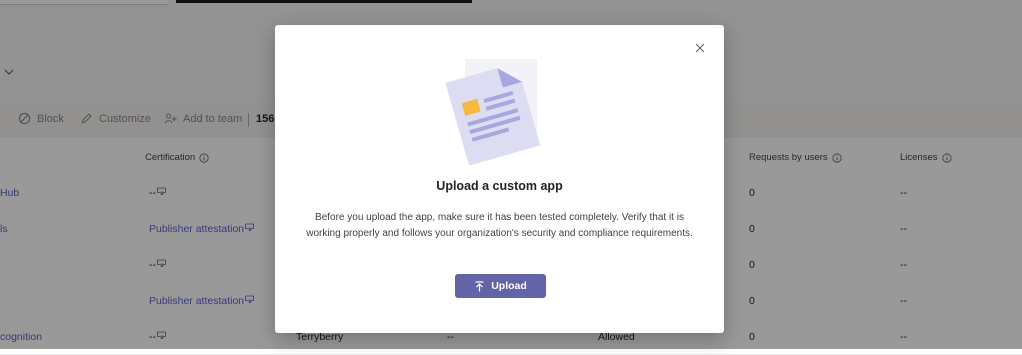 This screenshot has width=1022, height=355. I want to click on upload-label: Upload, so click(509, 286).